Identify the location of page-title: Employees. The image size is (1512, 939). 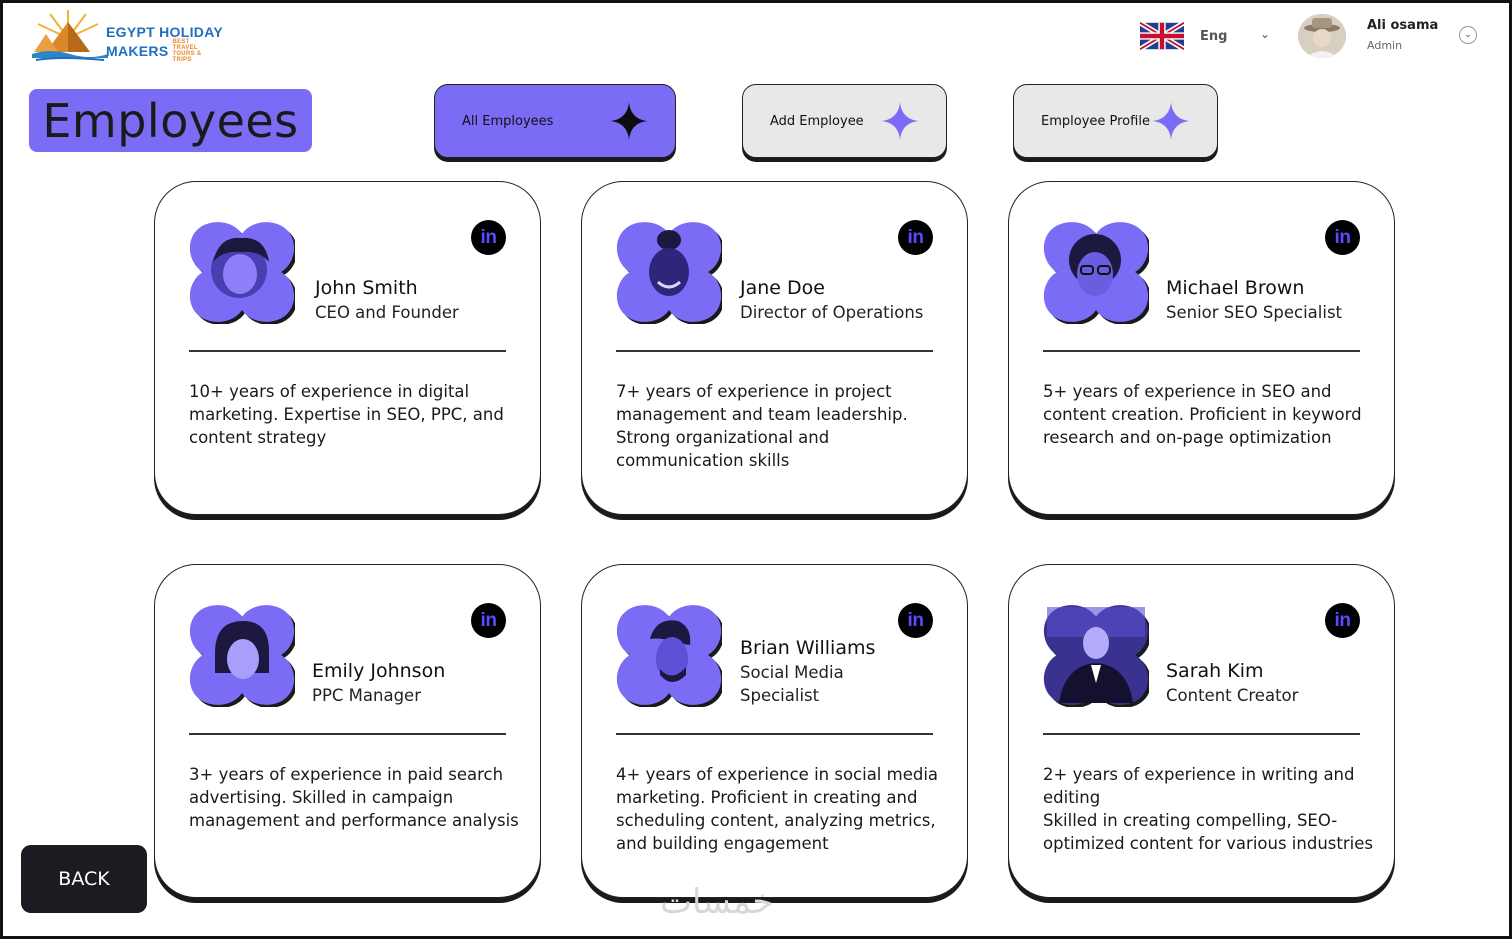
(170, 120).